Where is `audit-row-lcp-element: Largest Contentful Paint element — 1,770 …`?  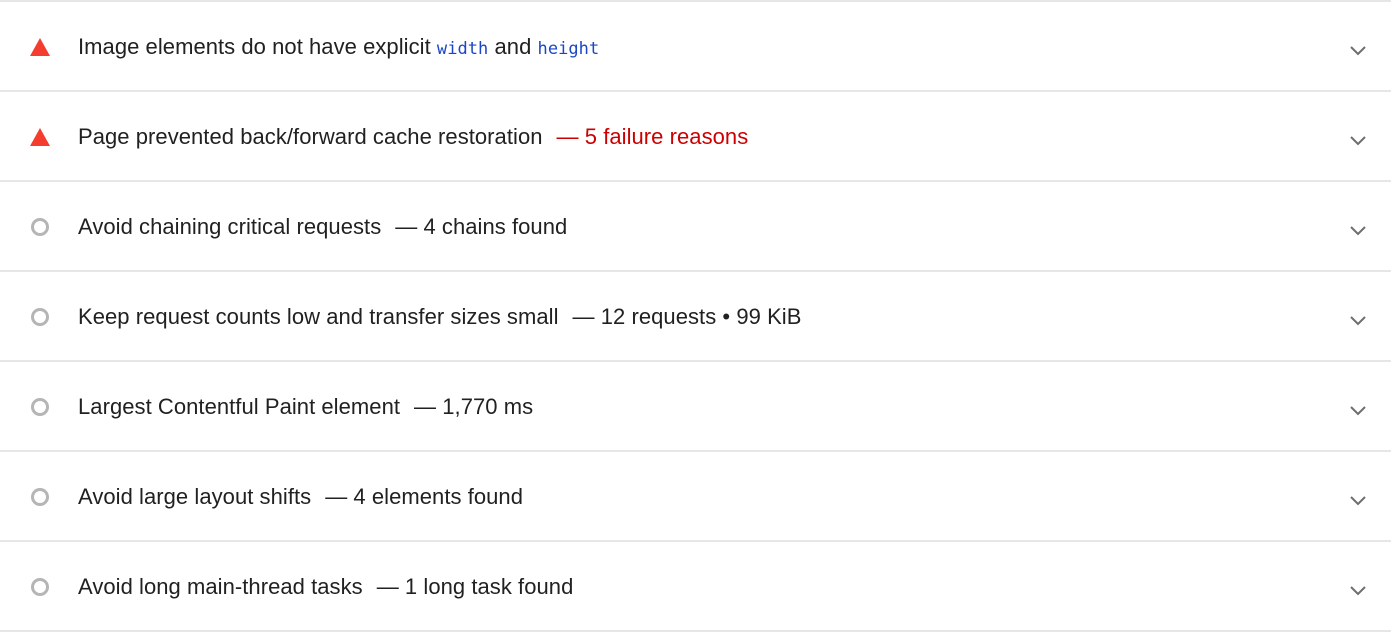 audit-row-lcp-element: Largest Contentful Paint element — 1,770 … is located at coordinates (695, 407).